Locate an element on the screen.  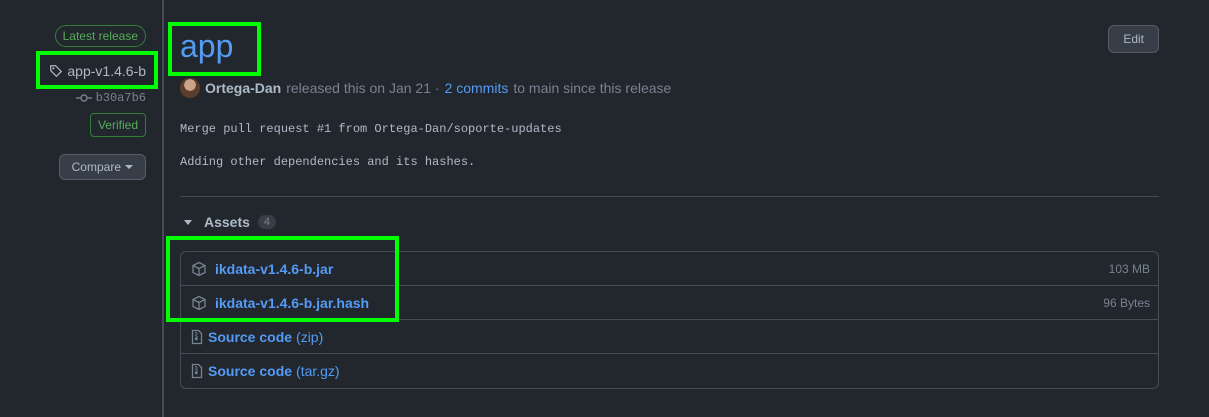
commits-suffix: to main since this release is located at coordinates (592, 88).